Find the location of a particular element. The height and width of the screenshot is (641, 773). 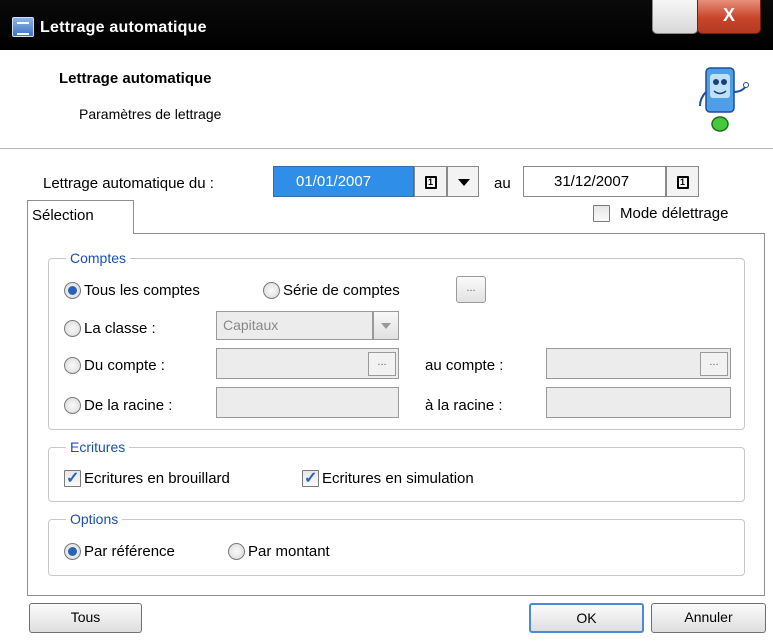

label-ecritures-simulation: Ecritures en simulation is located at coordinates (398, 478).